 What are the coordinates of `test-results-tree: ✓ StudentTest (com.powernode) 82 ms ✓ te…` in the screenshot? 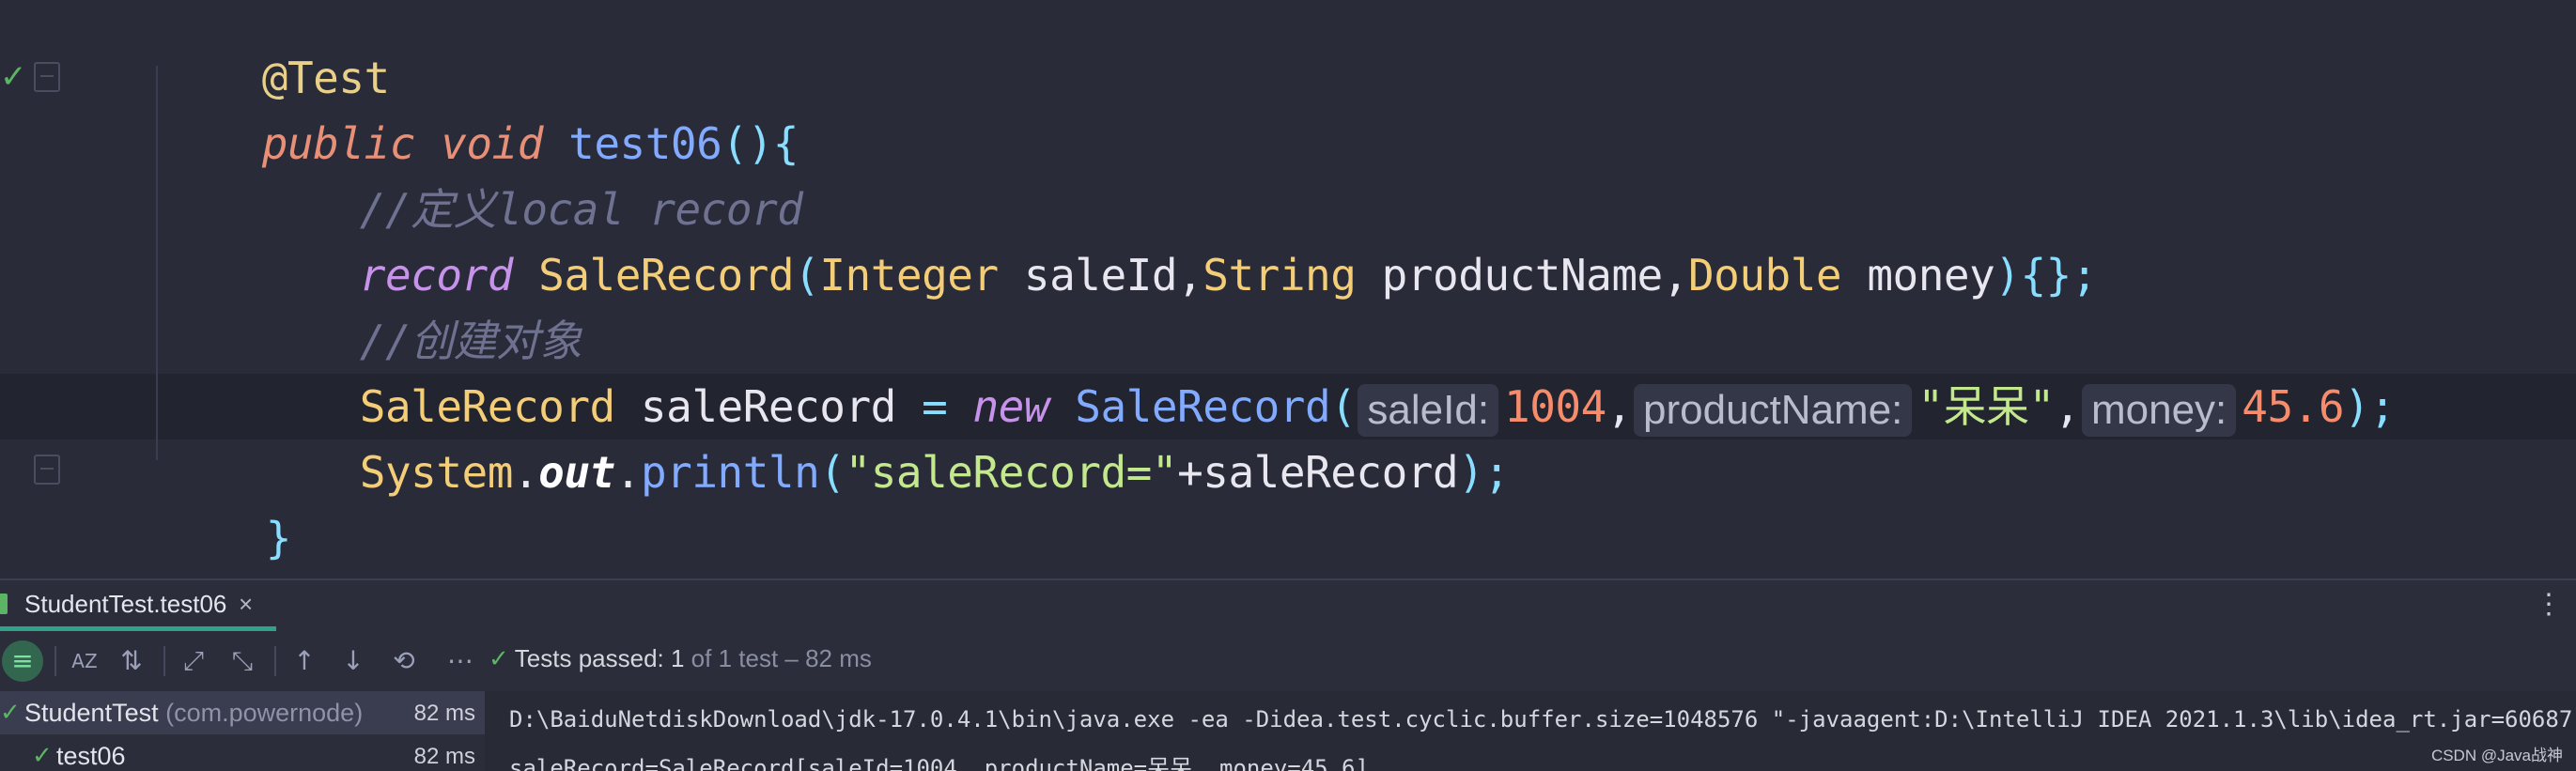 It's located at (242, 731).